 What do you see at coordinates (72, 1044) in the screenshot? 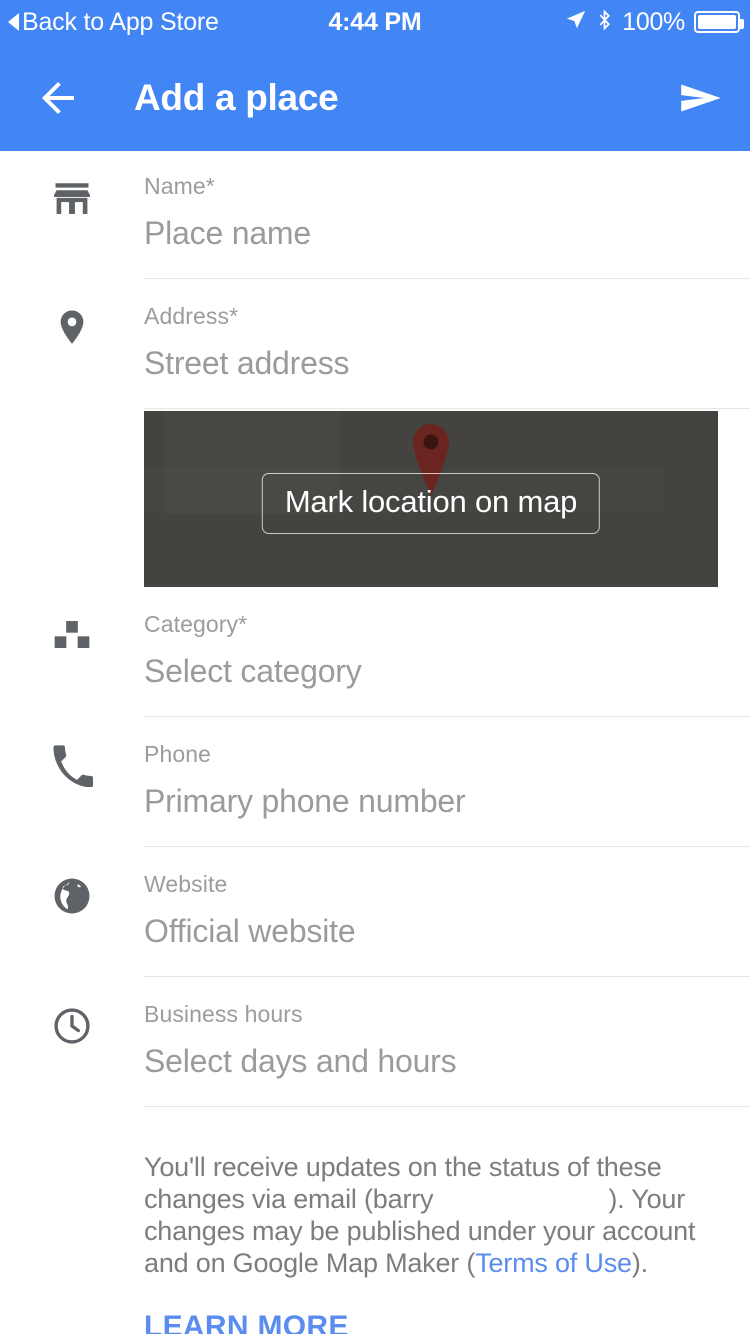
I see `clock-icon` at bounding box center [72, 1044].